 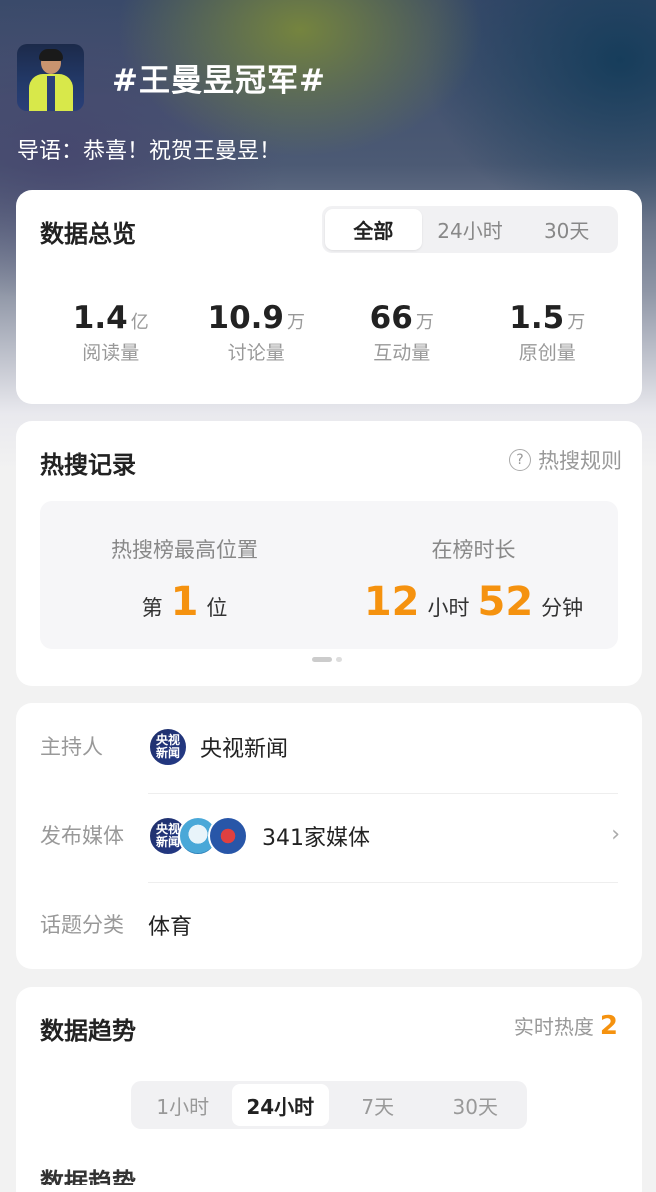 What do you see at coordinates (100, 318) in the screenshot?
I see `stat-value: 1.4` at bounding box center [100, 318].